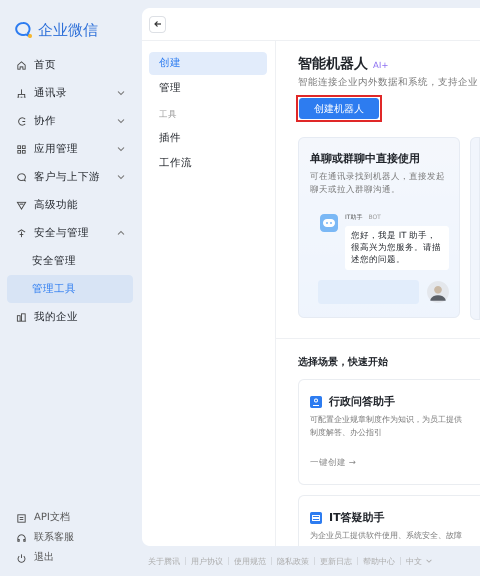 The width and height of the screenshot is (480, 576). Describe the element at coordinates (168, 115) in the screenshot. I see `subnav-heading: 工具` at that location.